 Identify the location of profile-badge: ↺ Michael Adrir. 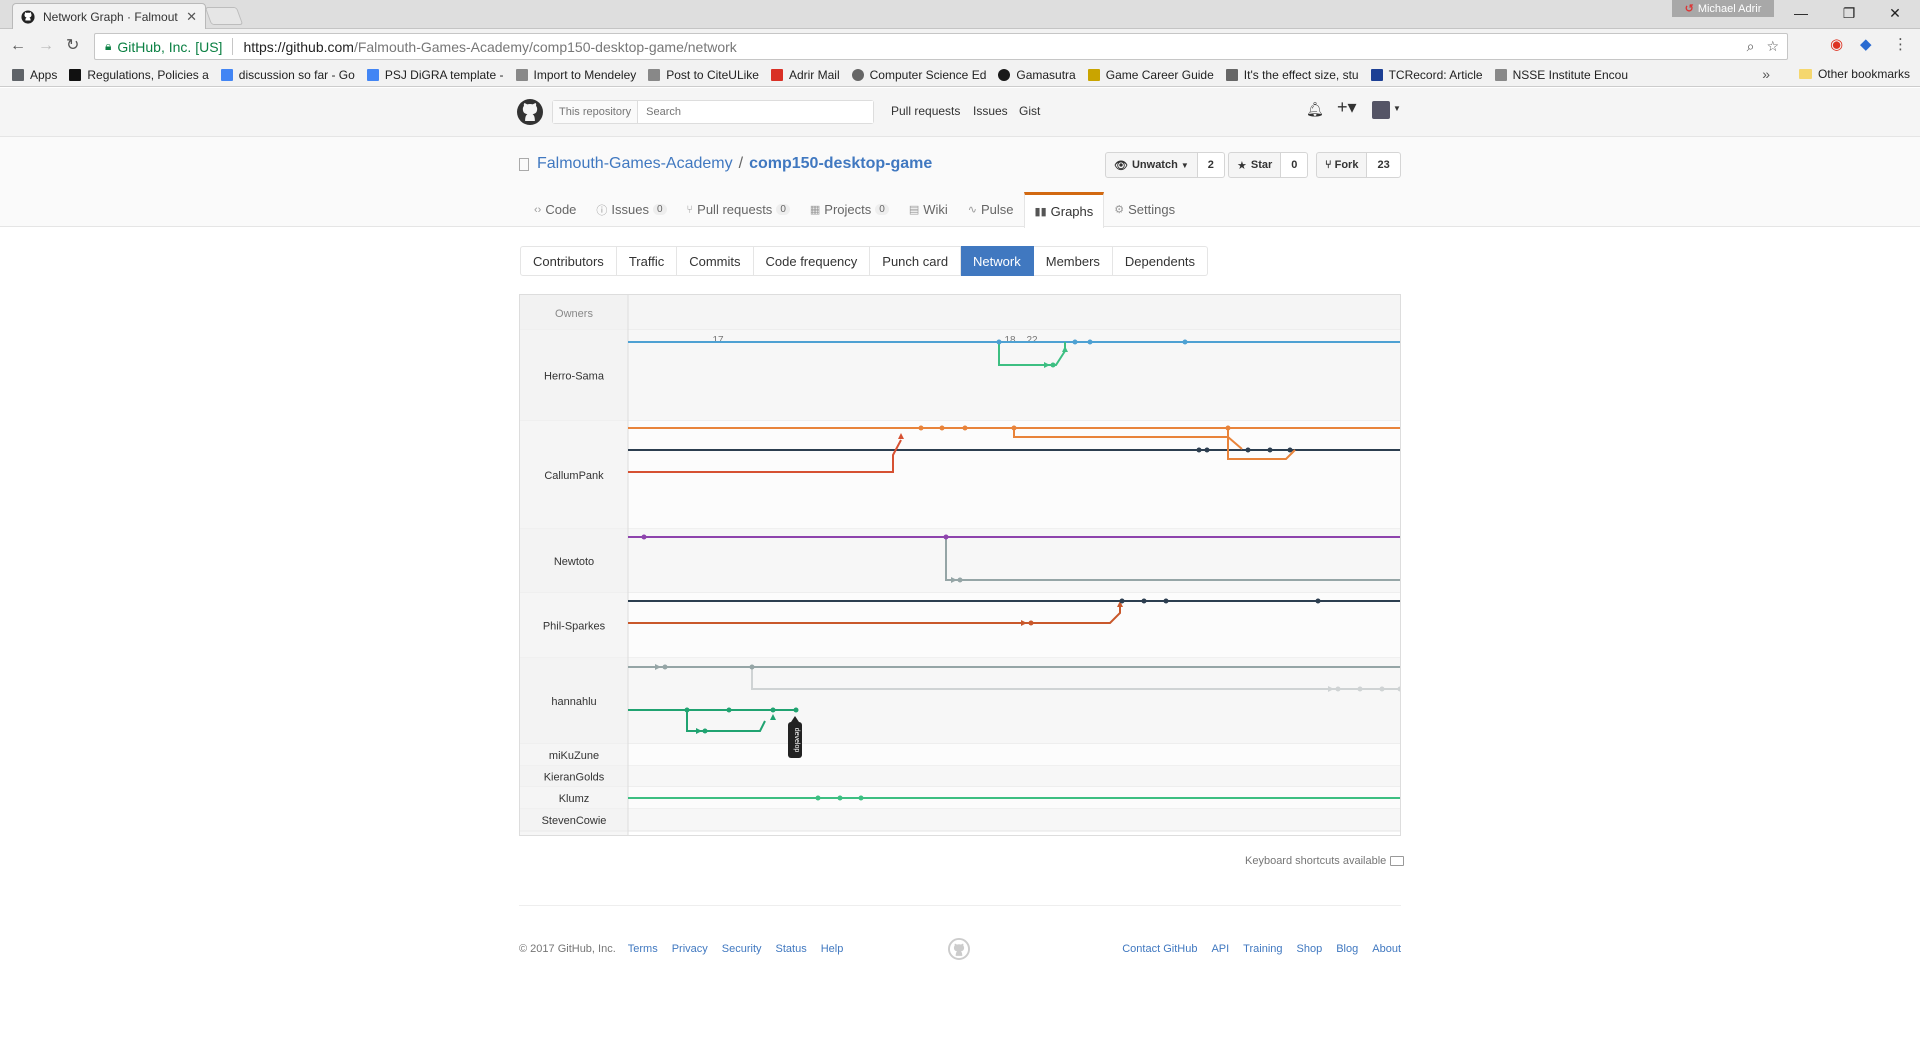
(1723, 8).